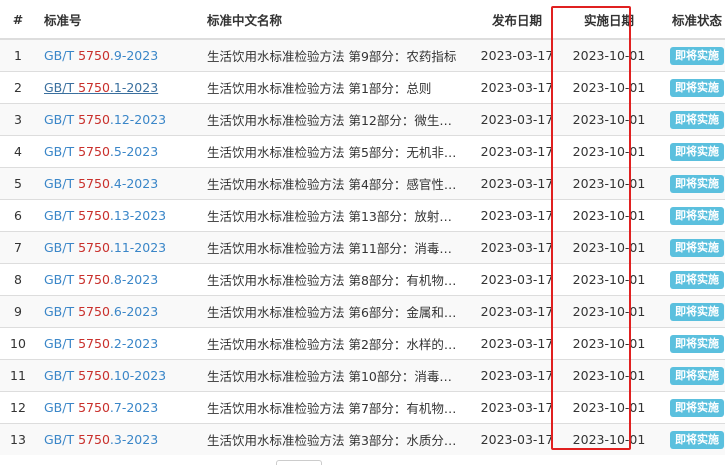 Image resolution: width=725 pixels, height=465 pixels. What do you see at coordinates (18, 119) in the screenshot?
I see `row-number: 3` at bounding box center [18, 119].